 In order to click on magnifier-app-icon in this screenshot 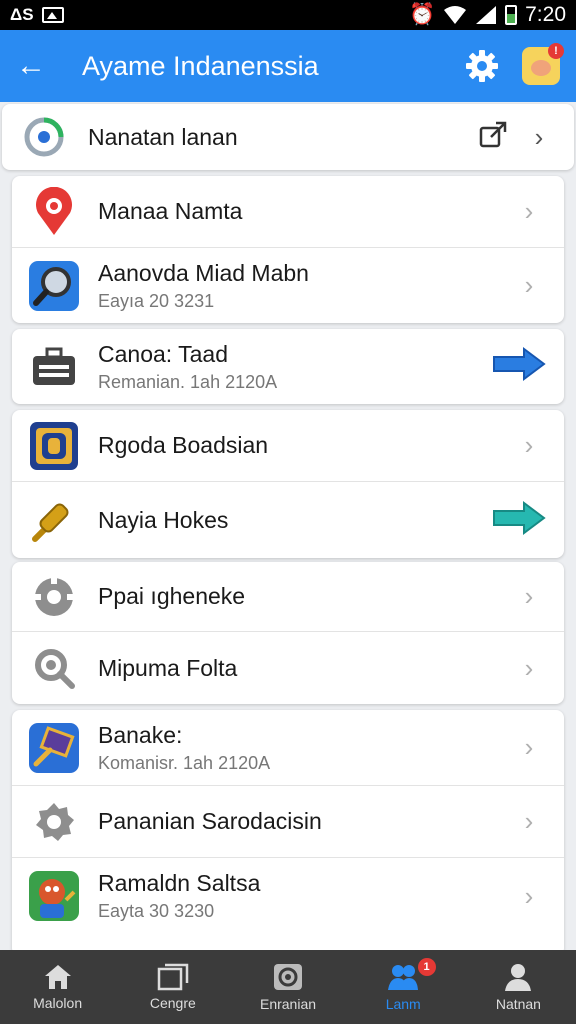, I will do `click(54, 286)`.